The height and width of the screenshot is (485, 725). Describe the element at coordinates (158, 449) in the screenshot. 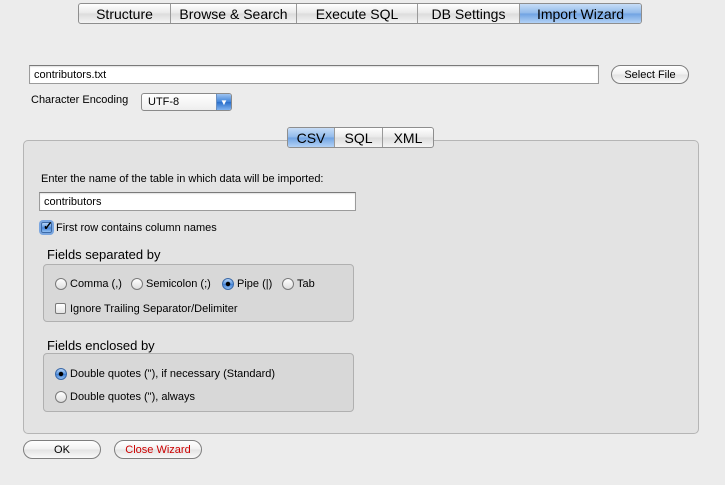

I see `close-wizard-button: Close Wizard` at that location.